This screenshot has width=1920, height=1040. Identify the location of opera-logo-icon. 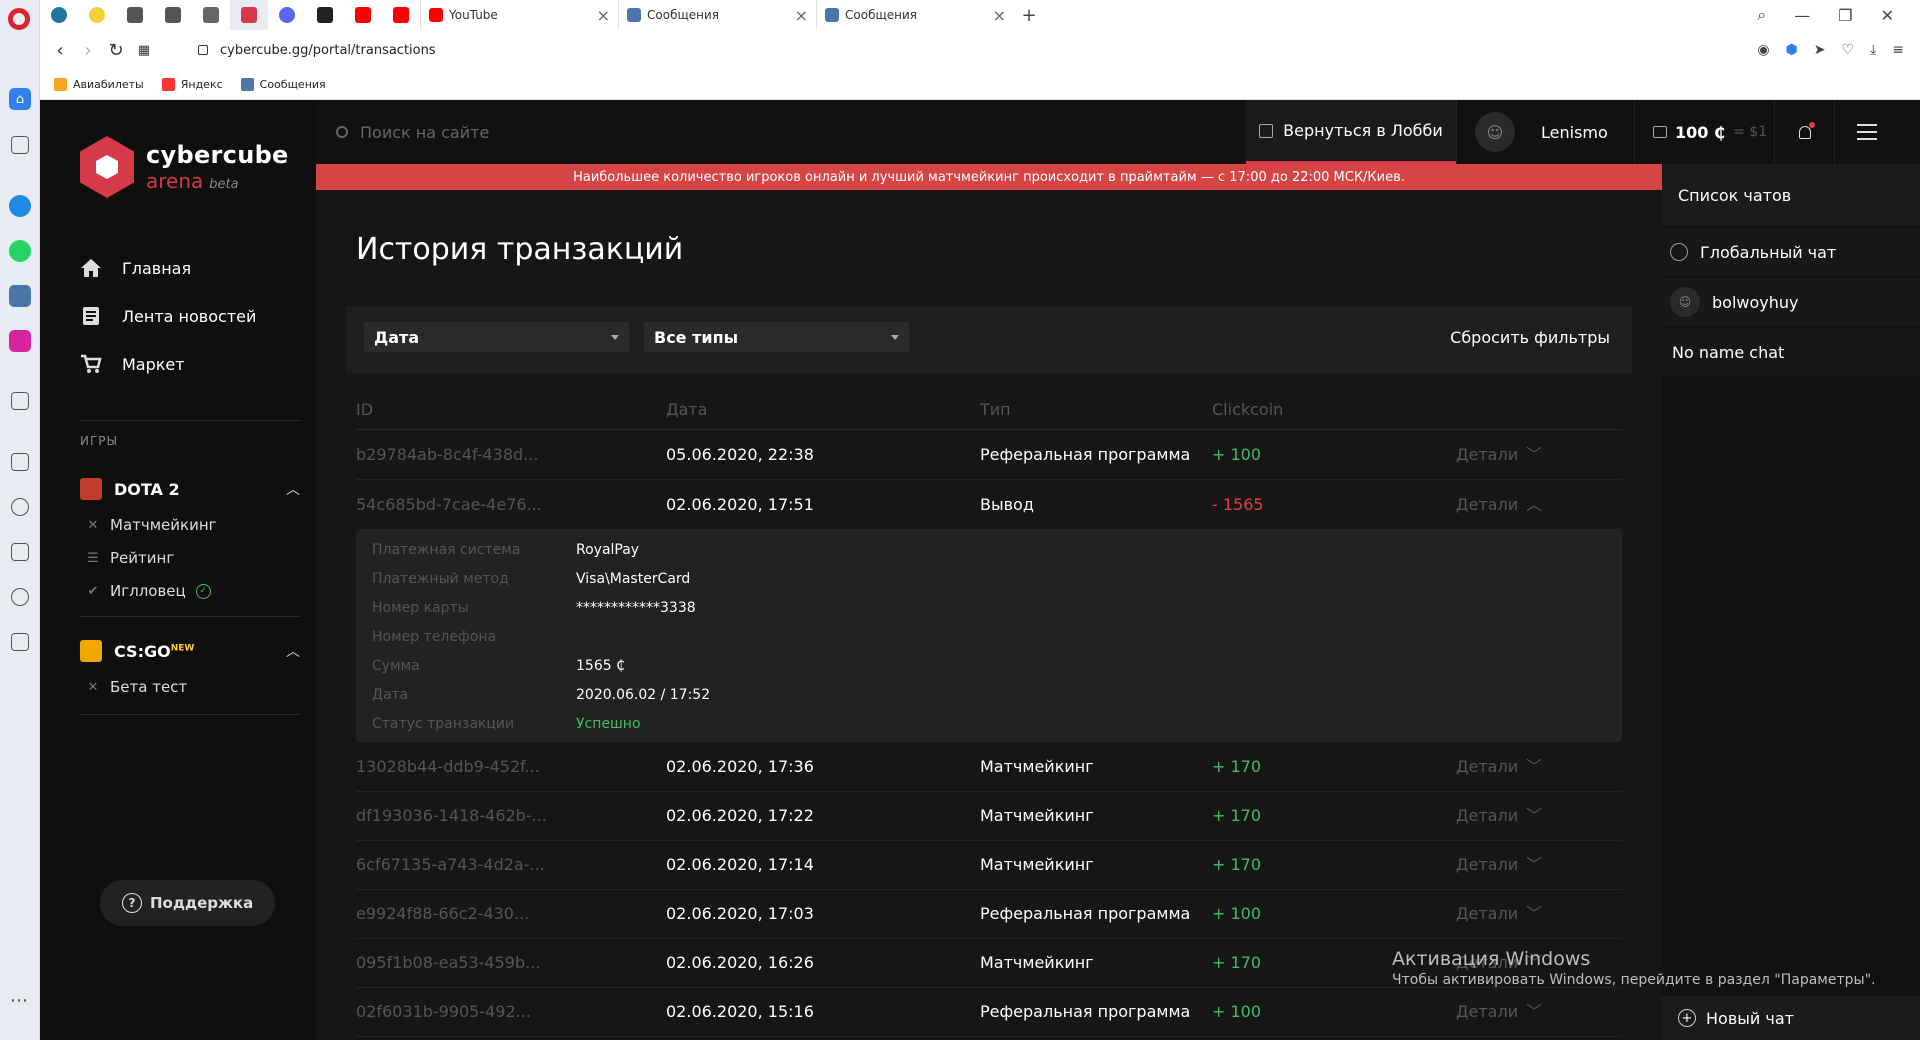
(19, 19).